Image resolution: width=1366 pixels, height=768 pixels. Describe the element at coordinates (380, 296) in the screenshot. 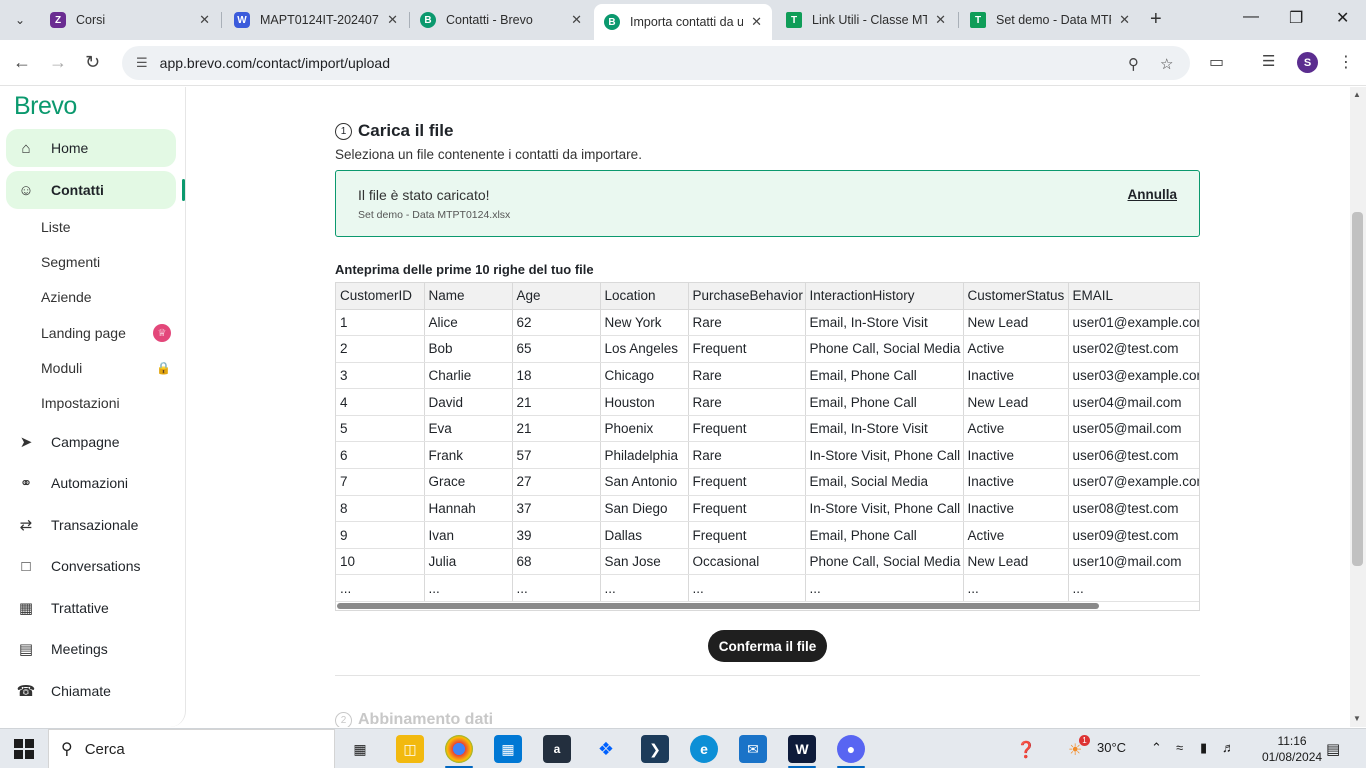

I see `column-header: CustomerID` at that location.